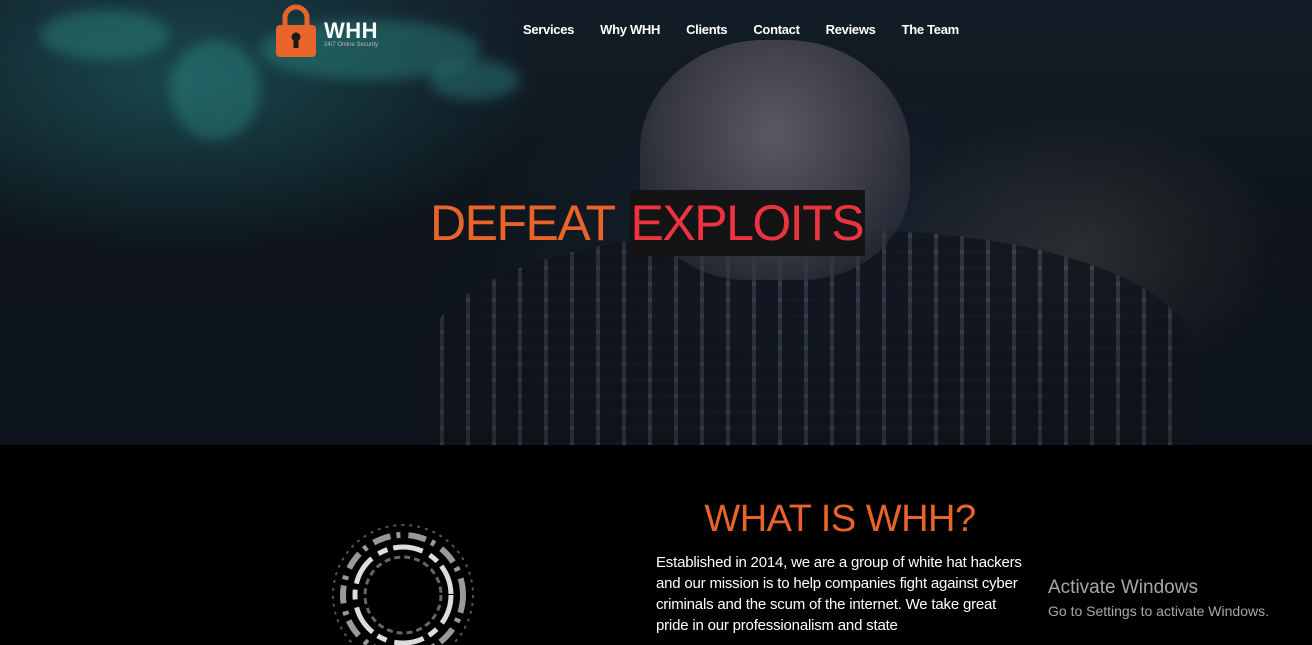 Image resolution: width=1312 pixels, height=645 pixels. Describe the element at coordinates (1158, 611) in the screenshot. I see `watermark-subtitle: Go to Settings to activate Windows.` at that location.